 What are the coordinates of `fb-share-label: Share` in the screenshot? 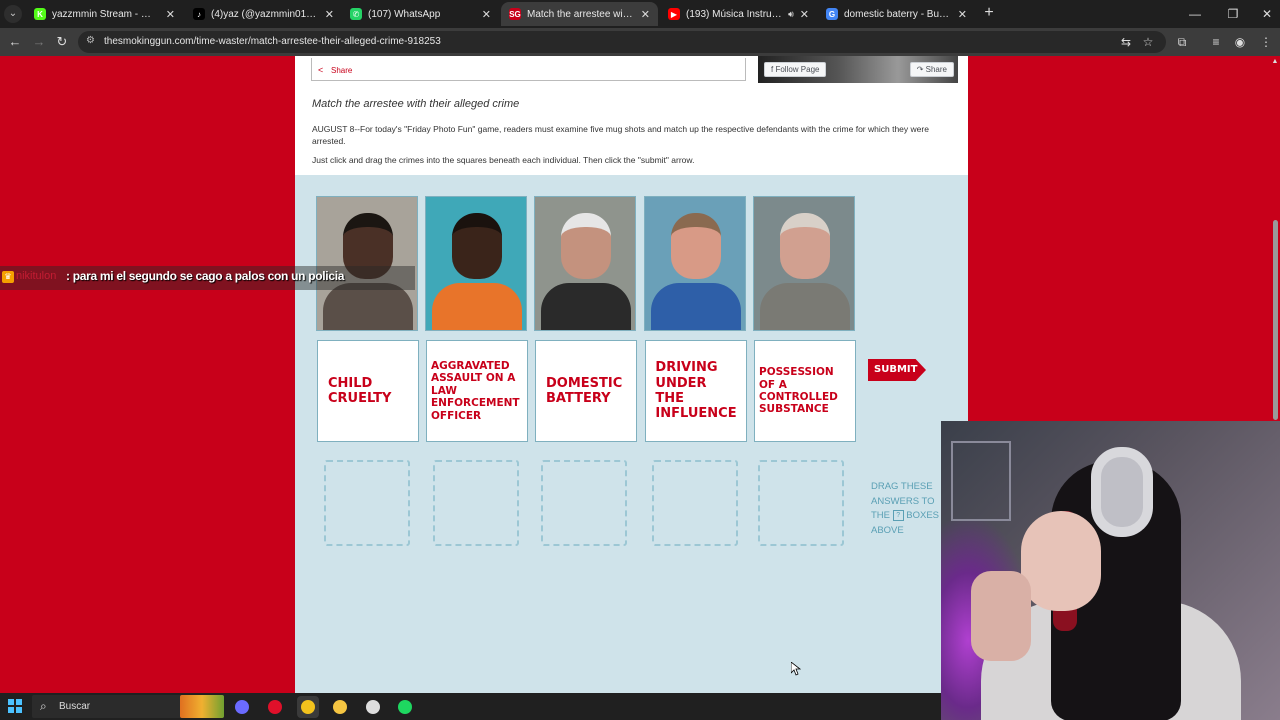 It's located at (936, 69).